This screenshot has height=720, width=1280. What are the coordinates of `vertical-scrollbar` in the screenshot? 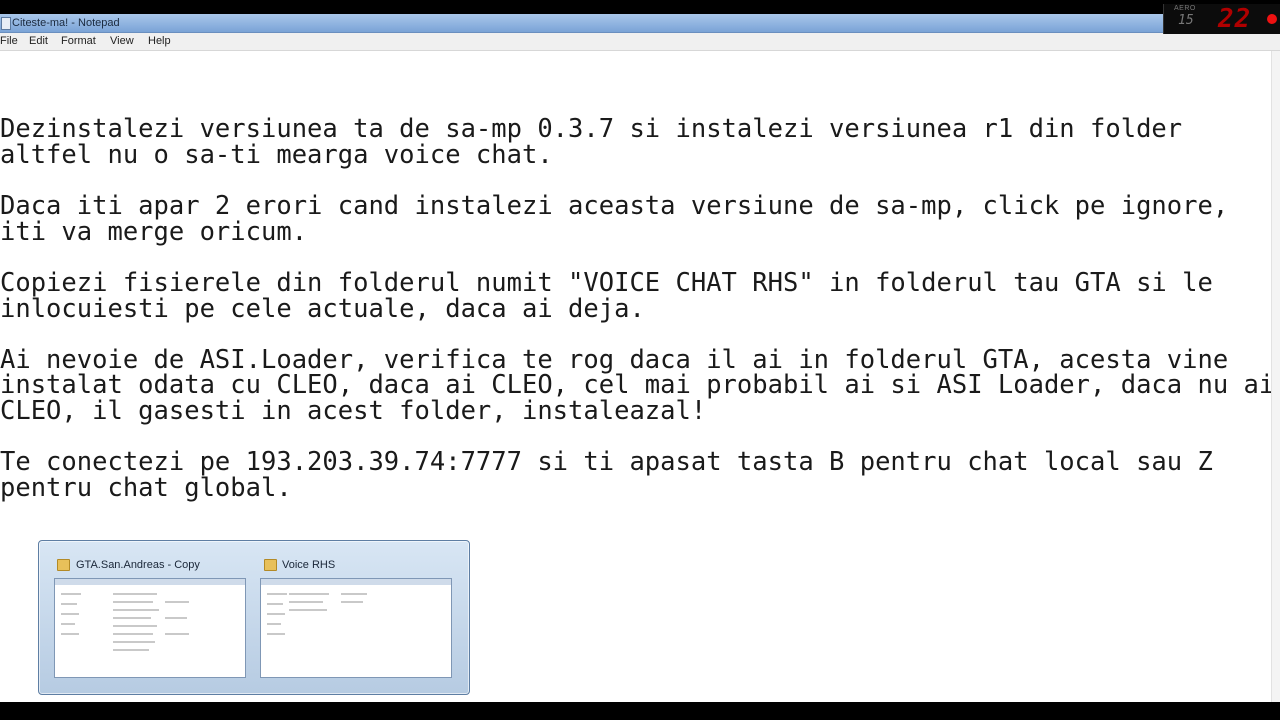 It's located at (1275, 376).